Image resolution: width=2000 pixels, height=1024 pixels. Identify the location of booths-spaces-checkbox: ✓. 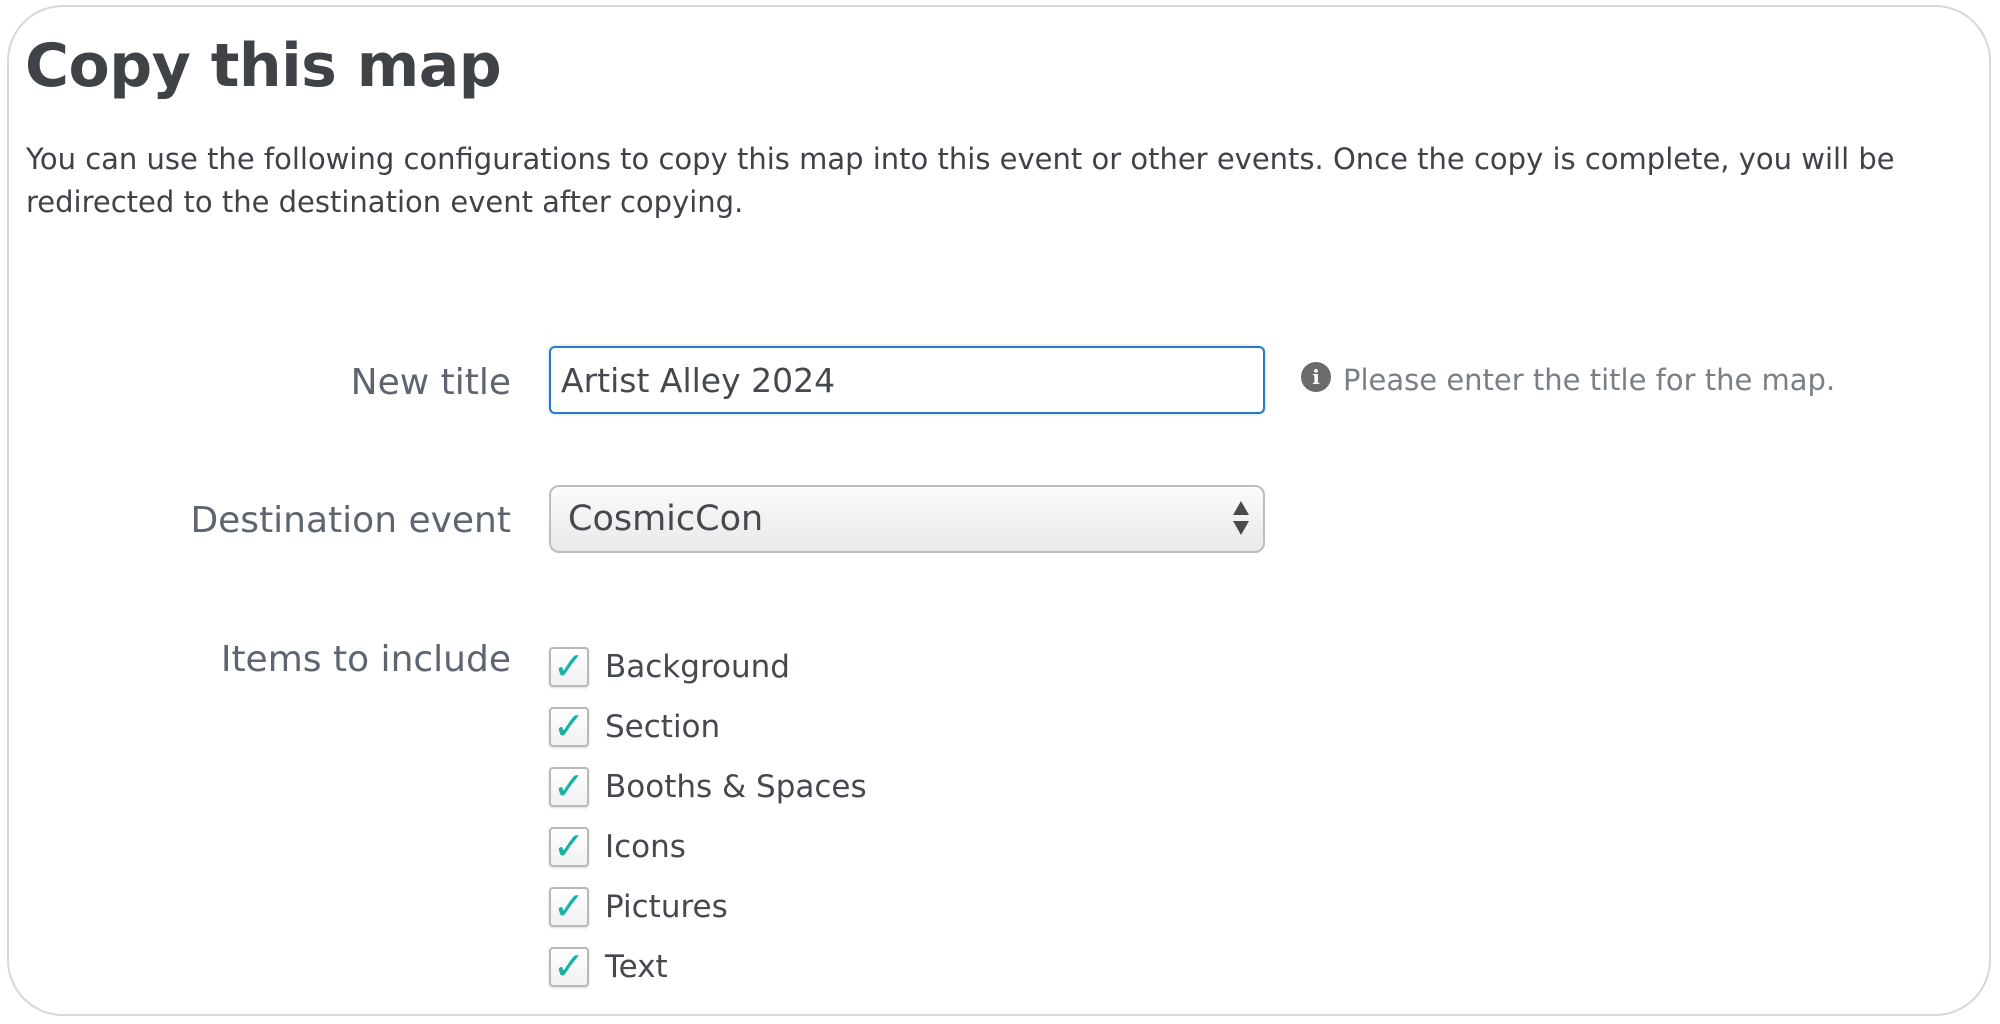
(569, 786).